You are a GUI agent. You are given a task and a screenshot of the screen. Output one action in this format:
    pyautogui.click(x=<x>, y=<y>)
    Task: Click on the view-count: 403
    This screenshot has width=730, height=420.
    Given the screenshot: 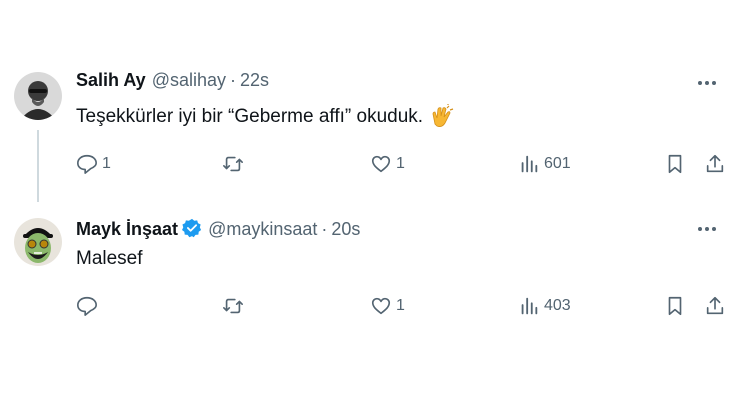 What is the action you would take?
    pyautogui.click(x=557, y=305)
    